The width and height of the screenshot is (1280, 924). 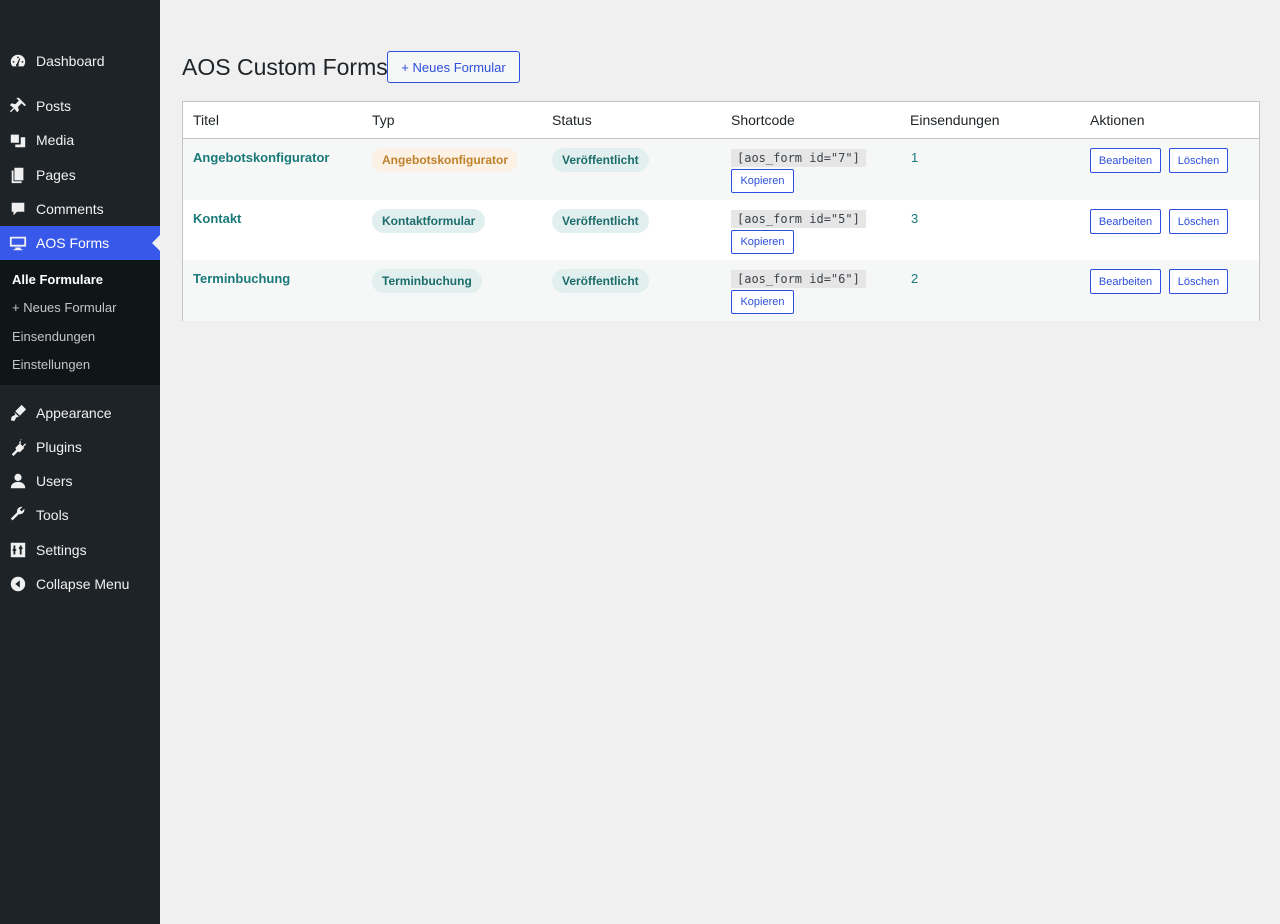 I want to click on type-badge: Kontaktformular, so click(x=429, y=221).